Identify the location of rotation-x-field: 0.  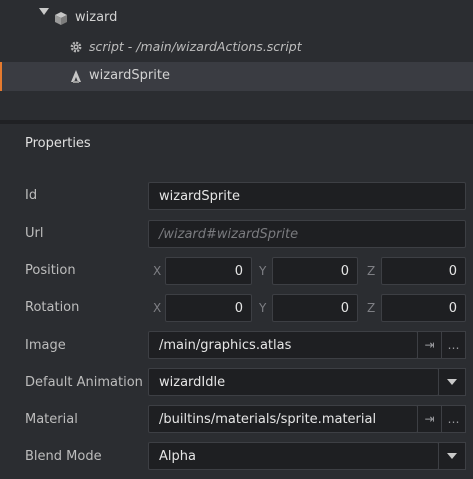
(208, 308).